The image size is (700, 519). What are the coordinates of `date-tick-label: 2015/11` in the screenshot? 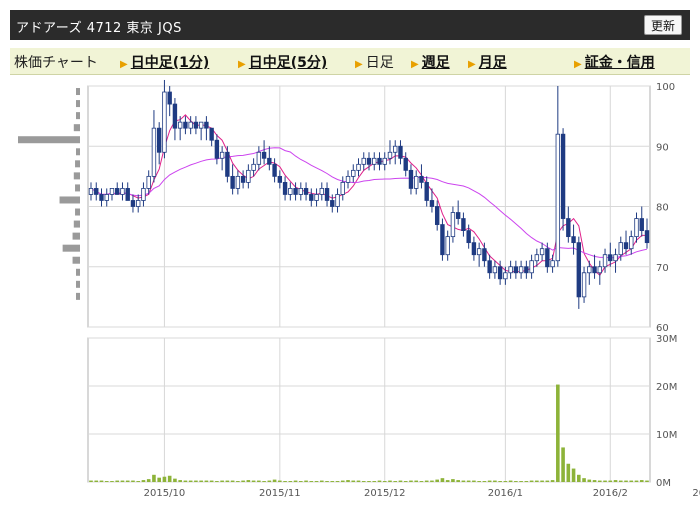 It's located at (280, 493).